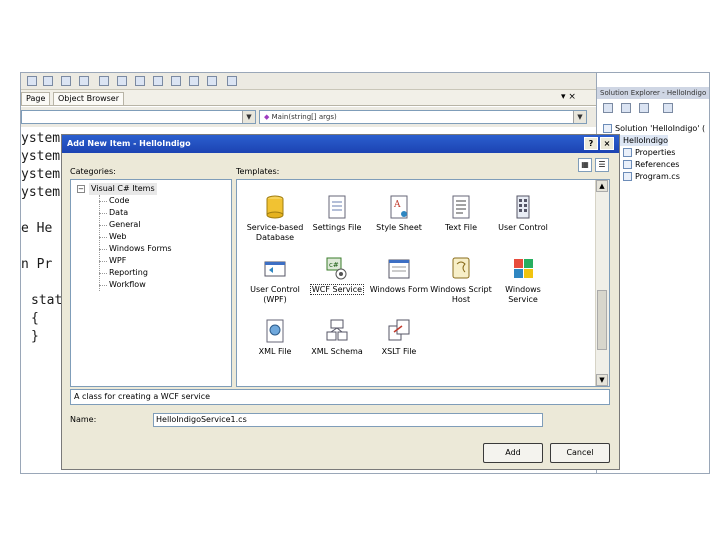 Image resolution: width=720 pixels, height=540 pixels. Describe the element at coordinates (35, 336) in the screenshot. I see `code-line: }` at that location.